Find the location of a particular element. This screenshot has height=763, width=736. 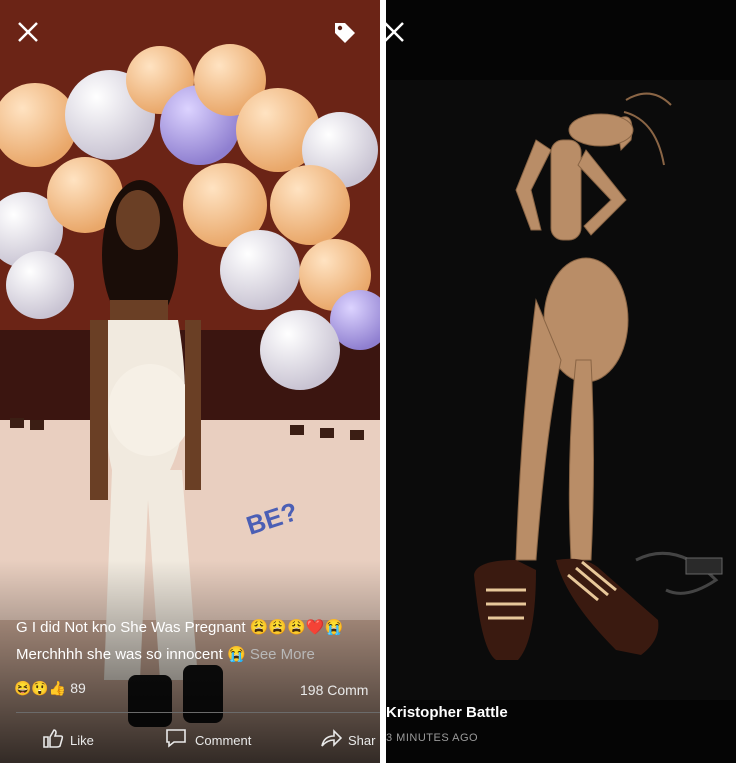

comments-count: 198 Comm is located at coordinates (334, 690).